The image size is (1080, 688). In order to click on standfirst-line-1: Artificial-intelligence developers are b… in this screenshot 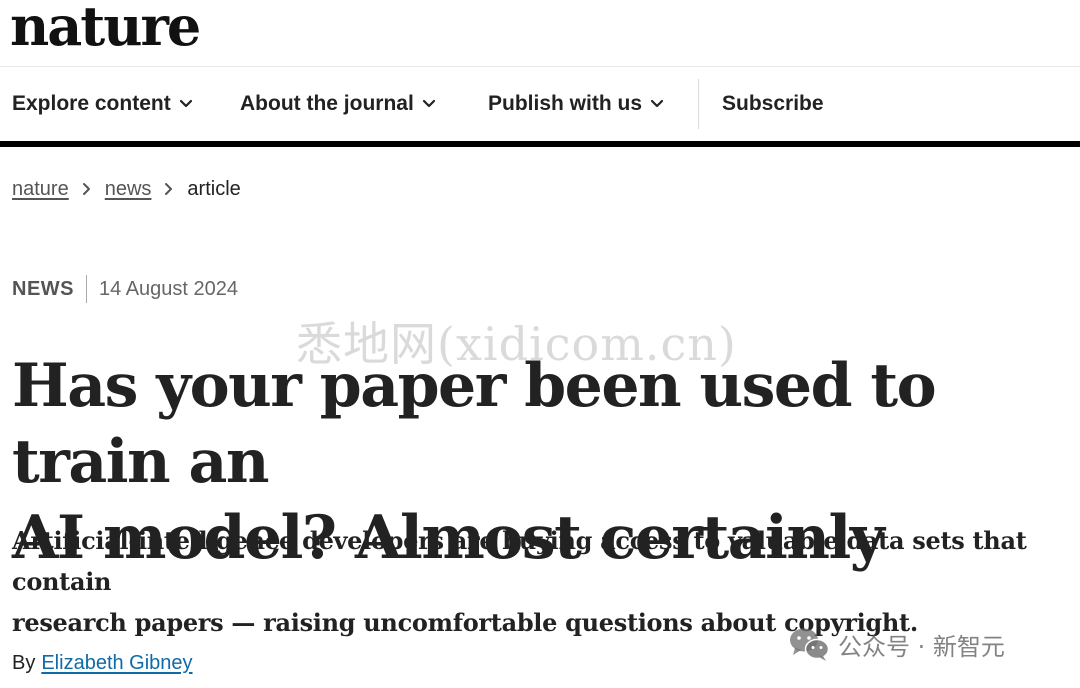, I will do `click(519, 561)`.